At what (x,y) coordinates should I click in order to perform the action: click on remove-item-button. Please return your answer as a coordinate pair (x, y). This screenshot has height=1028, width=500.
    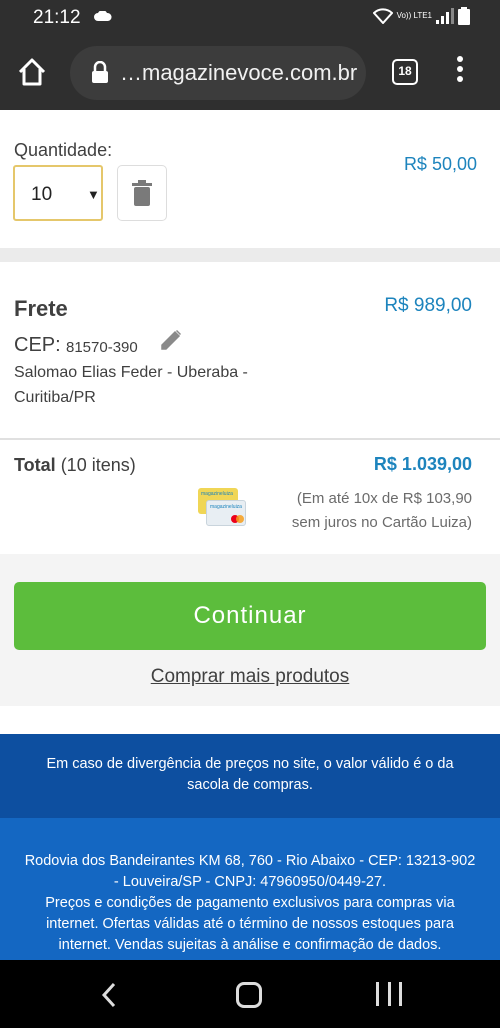
    Looking at the image, I should click on (142, 193).